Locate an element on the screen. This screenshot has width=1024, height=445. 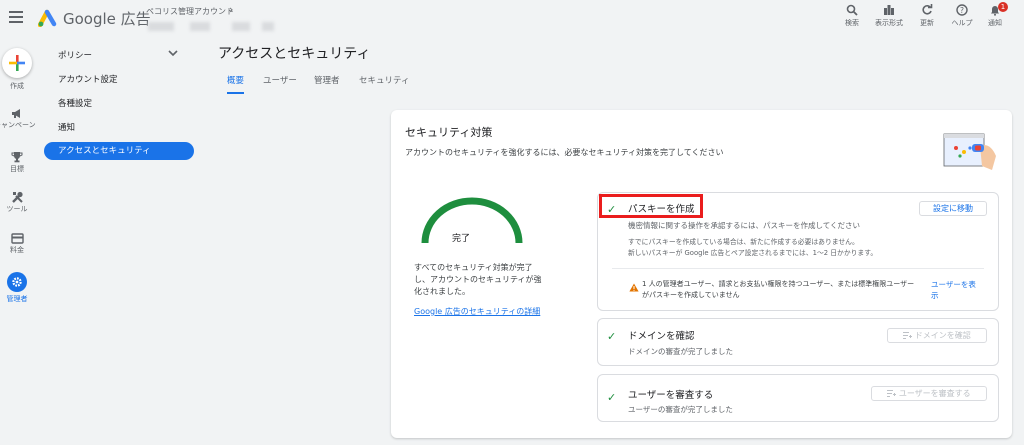
sidebar-item-preferences: 各種設定 is located at coordinates (119, 104).